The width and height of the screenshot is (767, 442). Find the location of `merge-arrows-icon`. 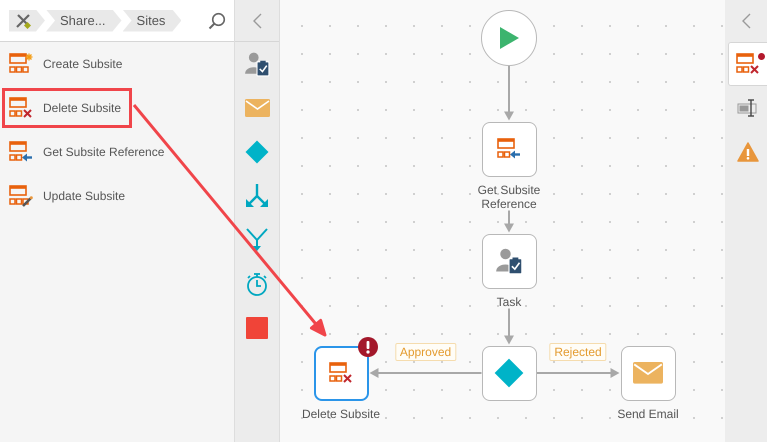

merge-arrows-icon is located at coordinates (257, 240).